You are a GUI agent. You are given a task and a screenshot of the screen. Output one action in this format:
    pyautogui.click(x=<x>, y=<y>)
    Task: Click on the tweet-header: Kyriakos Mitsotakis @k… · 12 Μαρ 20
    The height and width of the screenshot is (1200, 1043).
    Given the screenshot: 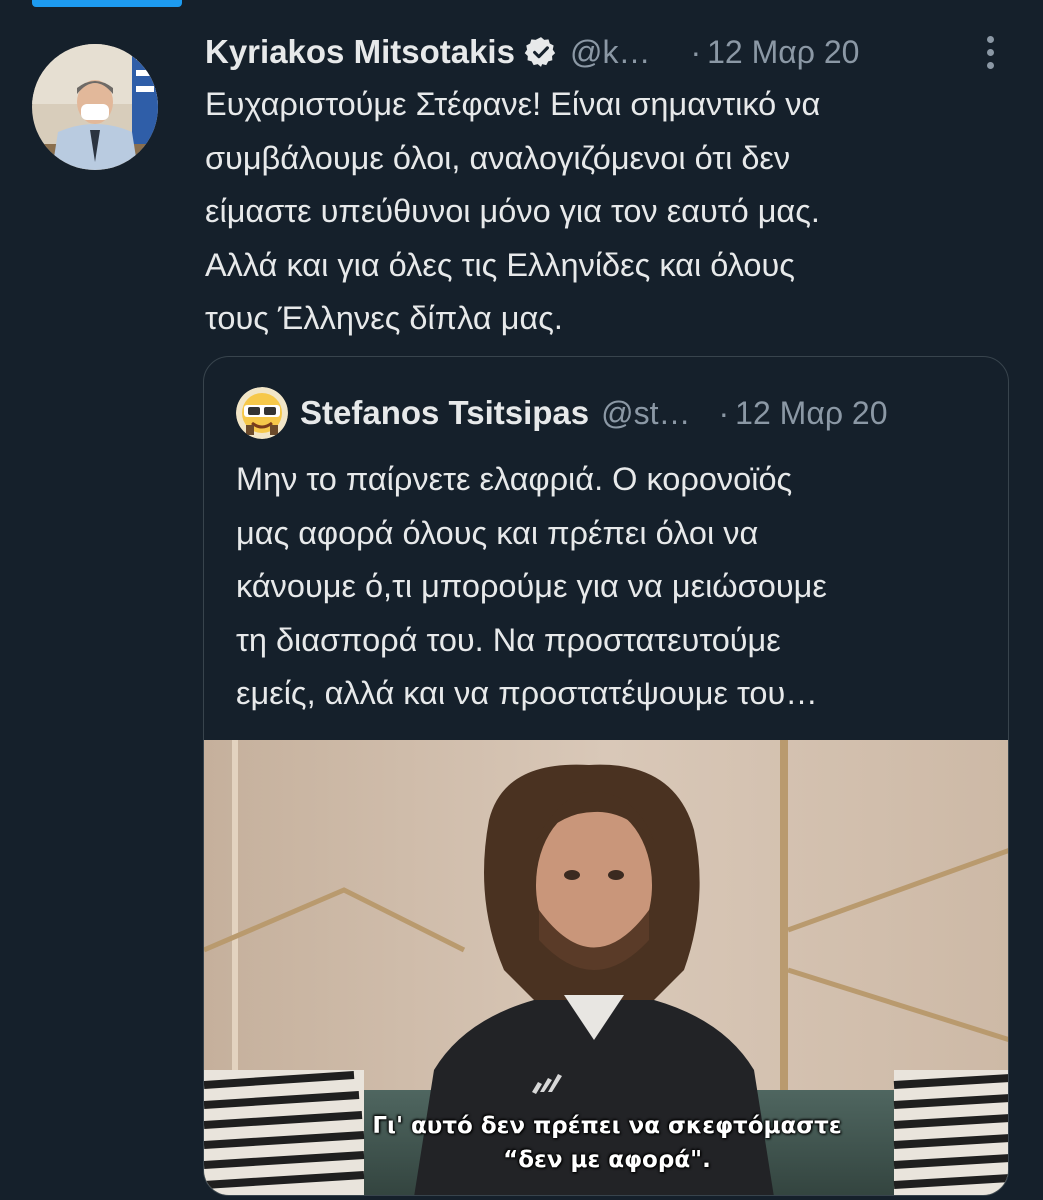 What is the action you would take?
    pyautogui.click(x=532, y=52)
    